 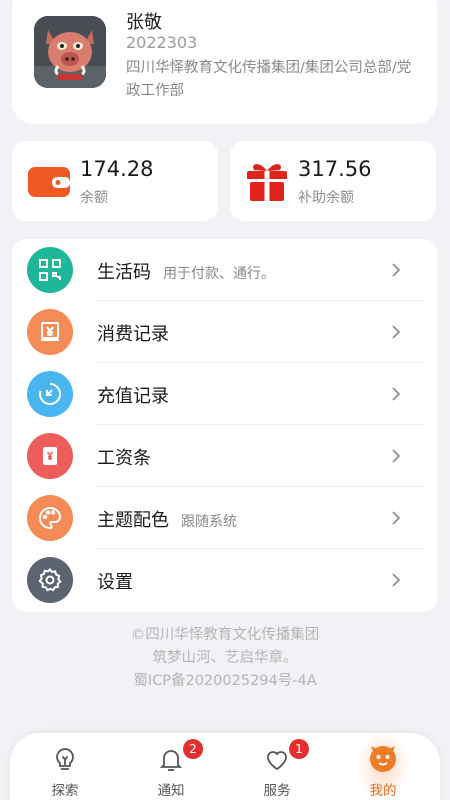 I want to click on menu-item-life-code: 生活码 用于付款、通行。, so click(x=224, y=270).